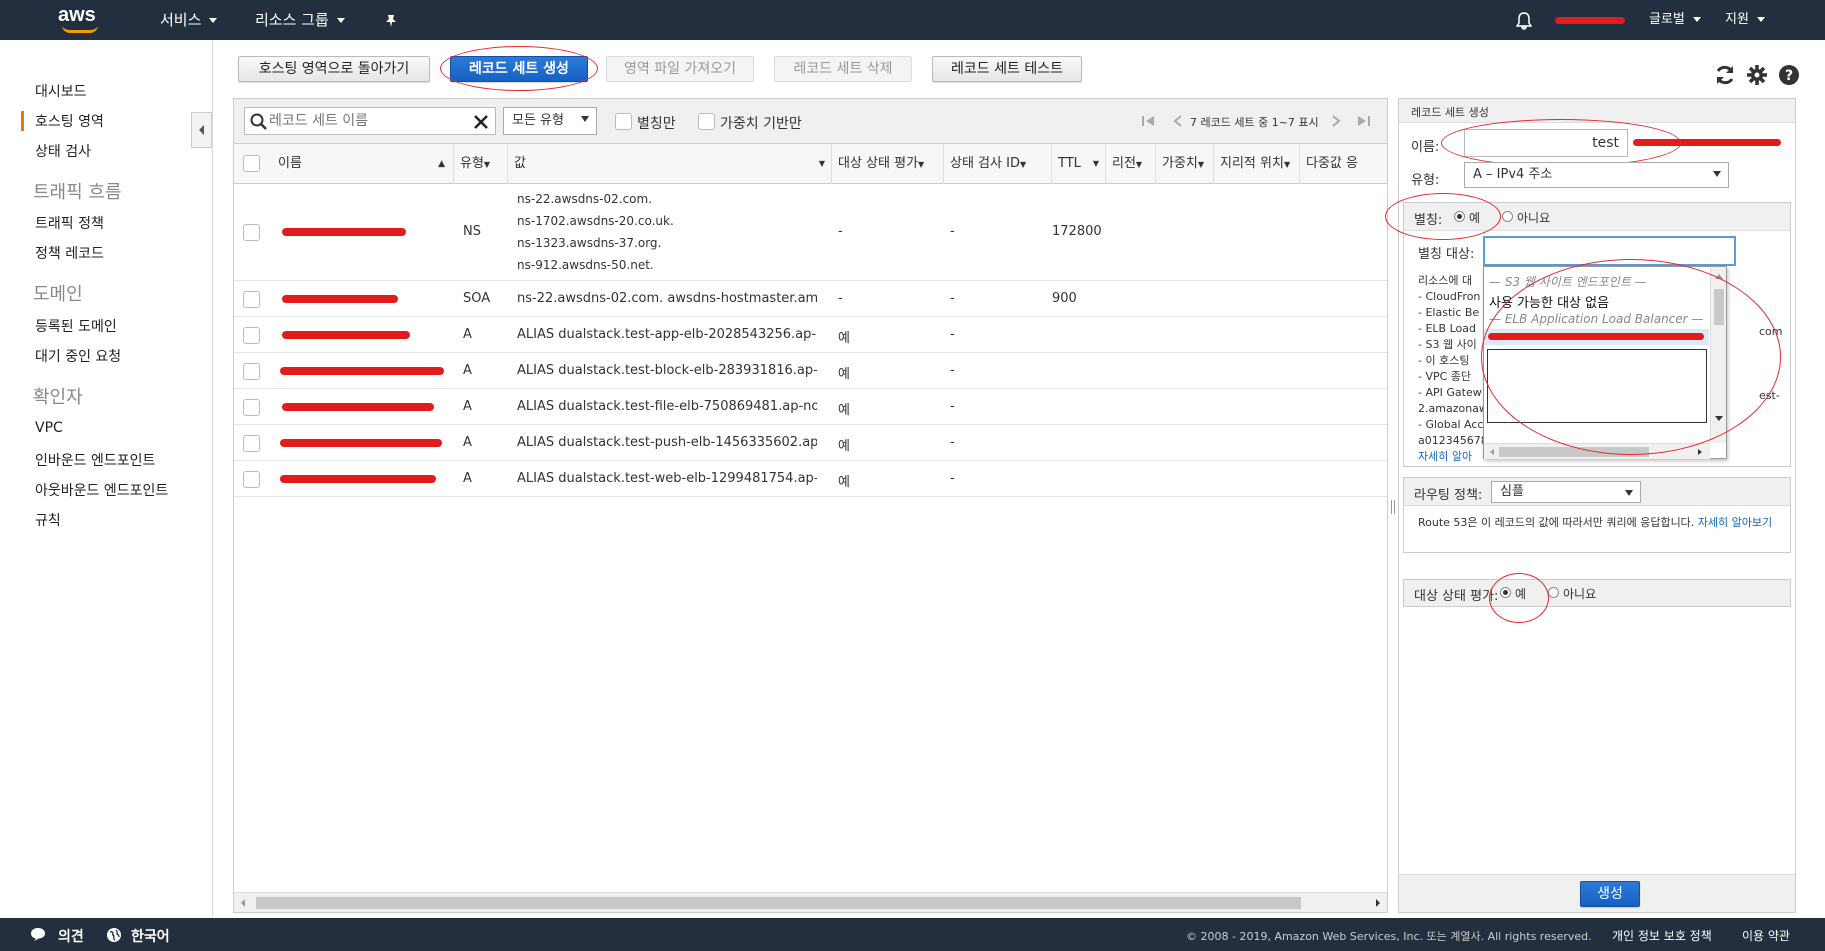 The image size is (1825, 951). I want to click on target-health-no-radio, so click(1553, 592).